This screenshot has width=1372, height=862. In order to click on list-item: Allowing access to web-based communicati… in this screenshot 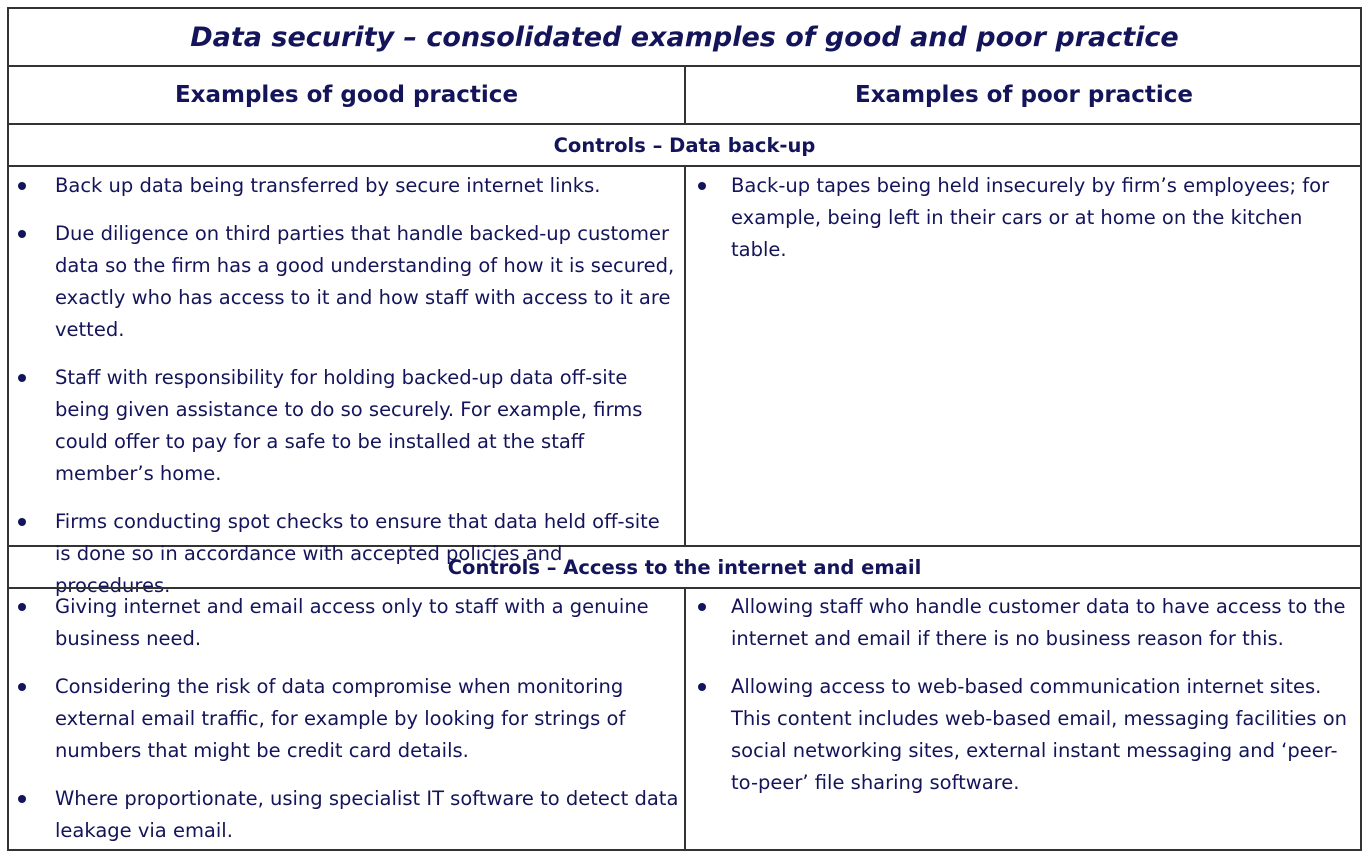, I will do `click(1024, 735)`.